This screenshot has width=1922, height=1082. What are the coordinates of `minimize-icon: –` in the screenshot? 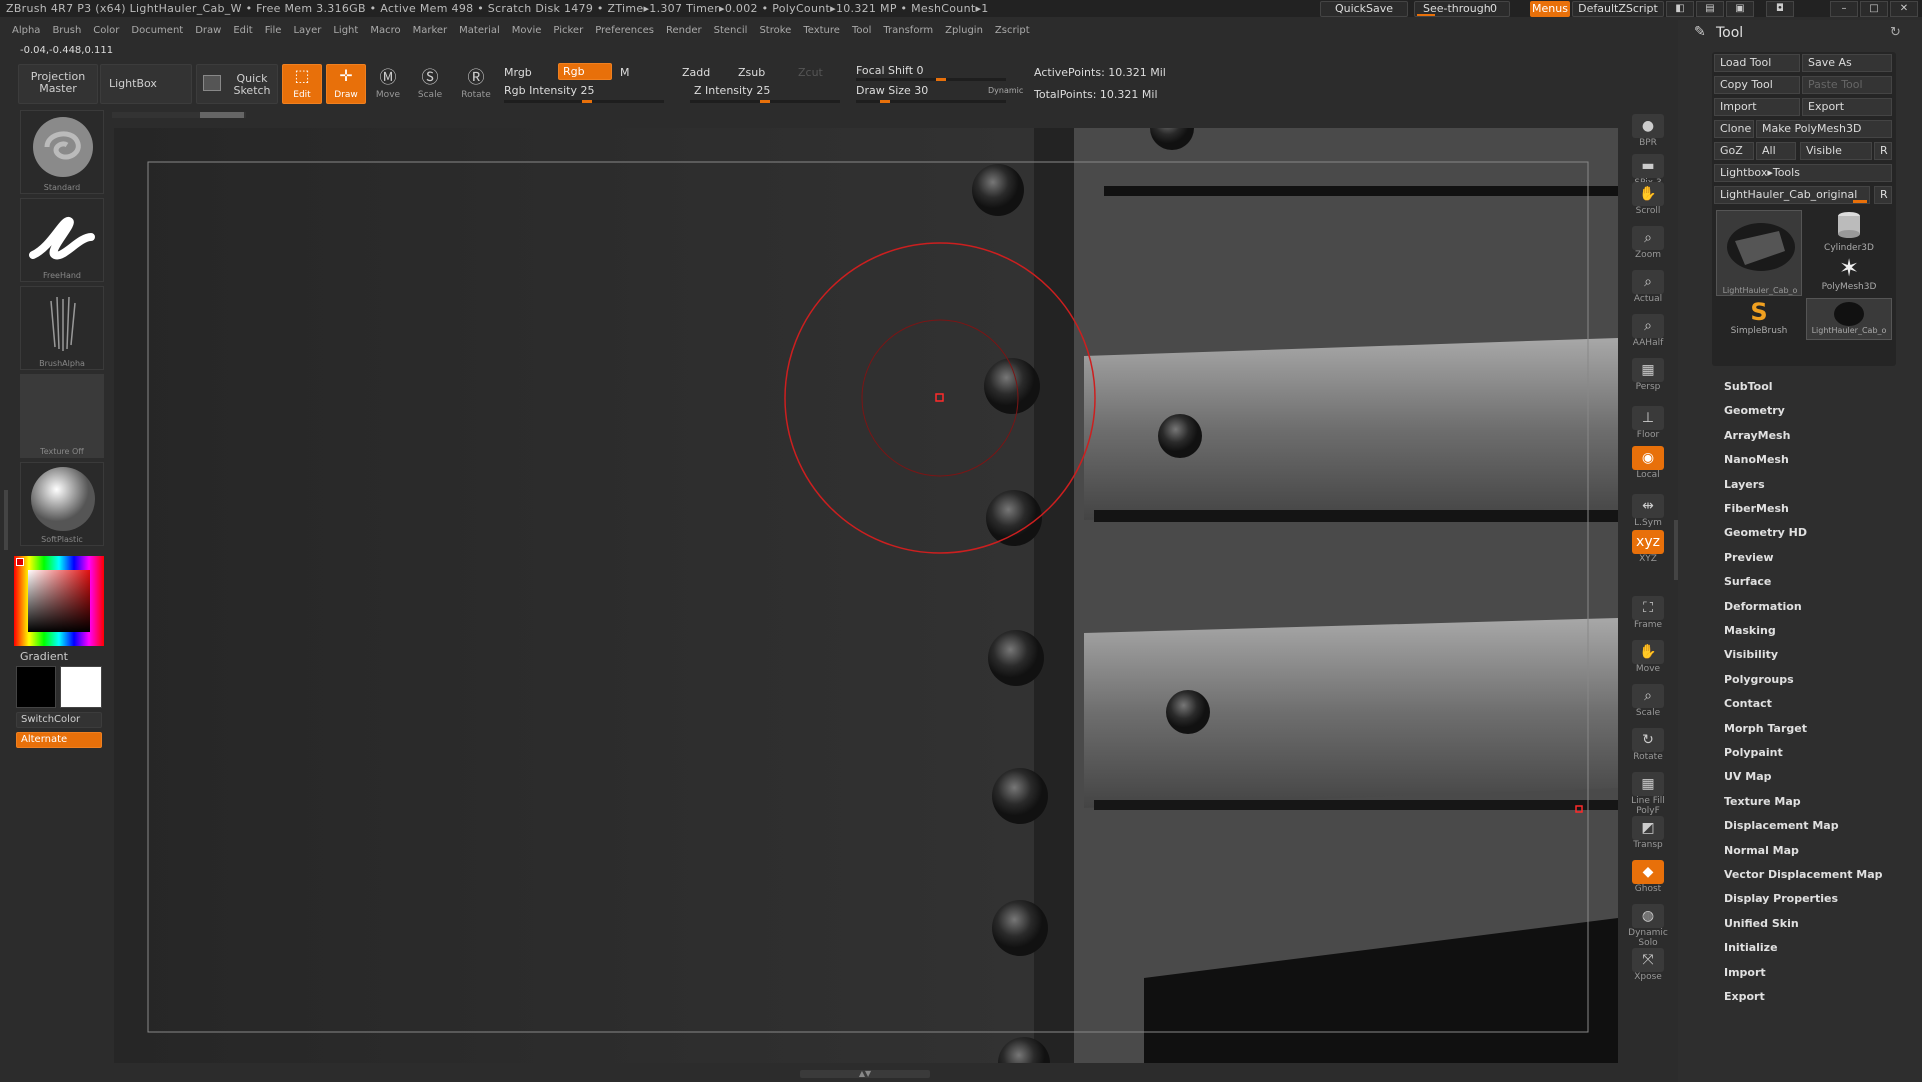 It's located at (1844, 9).